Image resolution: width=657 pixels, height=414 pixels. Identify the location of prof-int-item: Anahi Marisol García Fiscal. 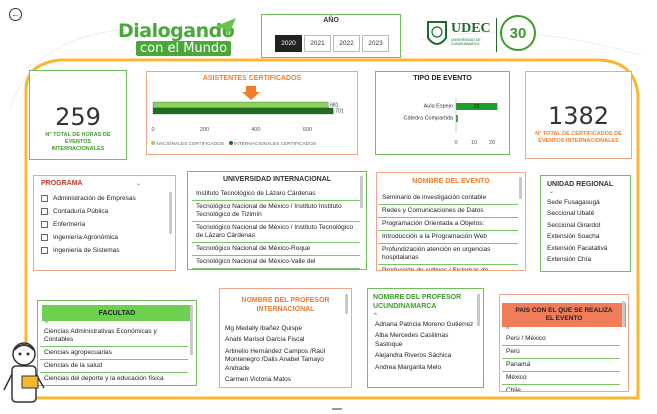
(283, 341).